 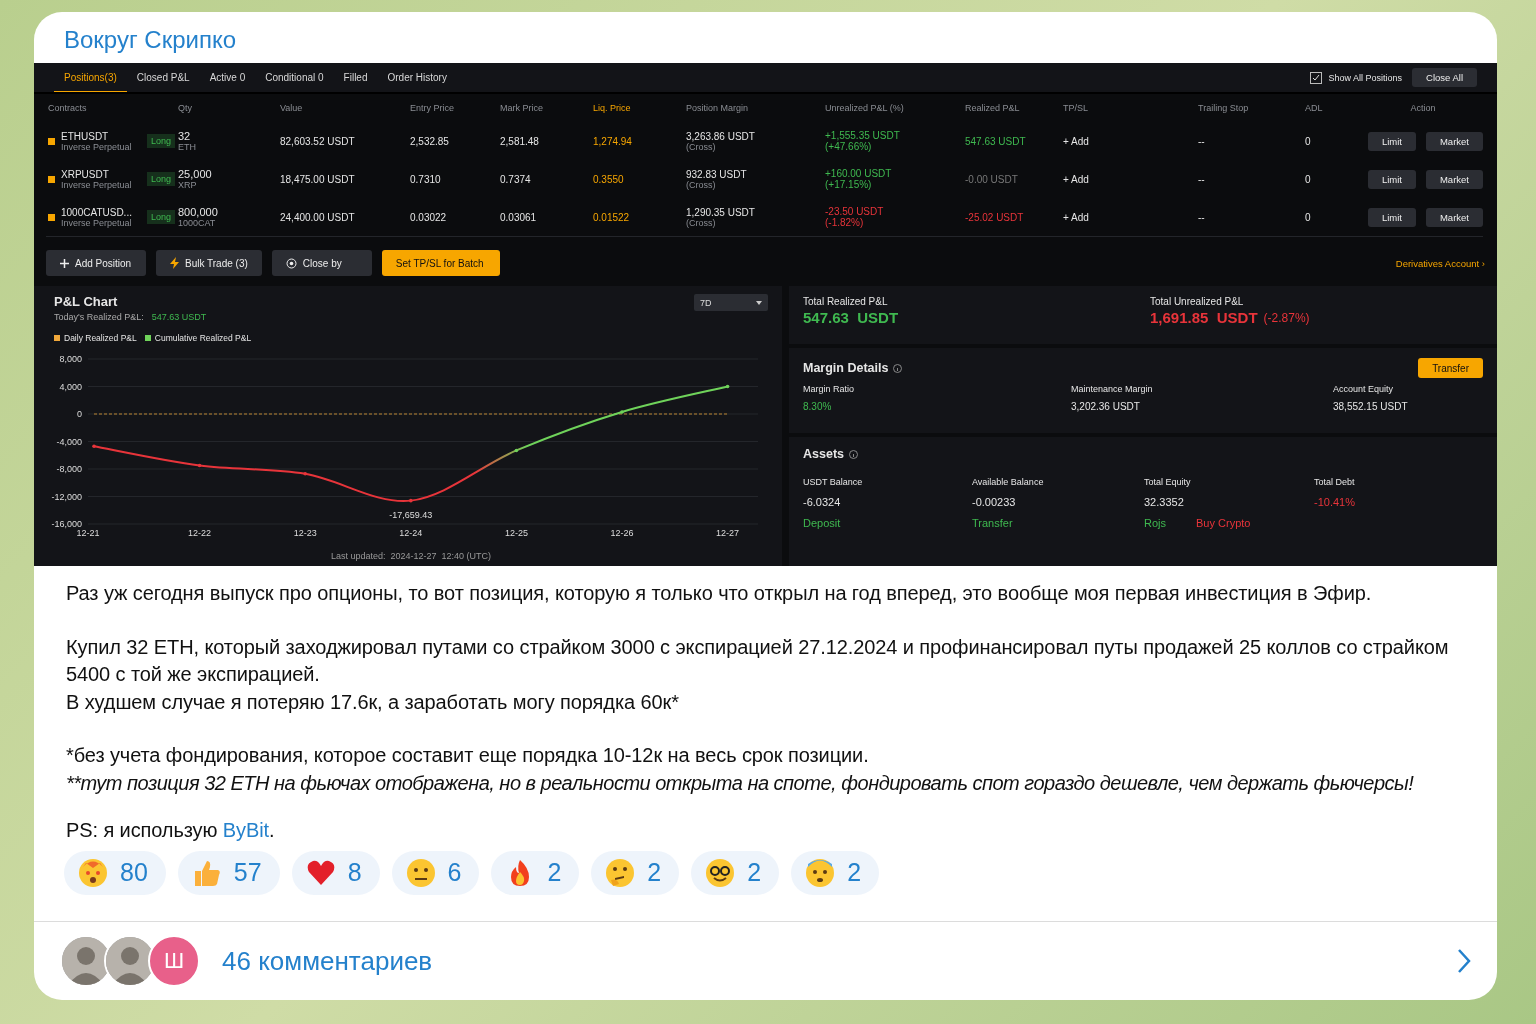 I want to click on comments-link: 46 комментариев, so click(x=327, y=961).